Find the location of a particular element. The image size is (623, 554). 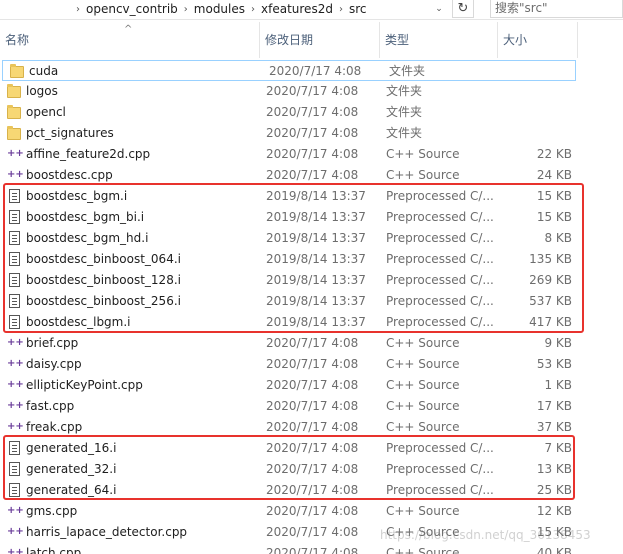

file-name: cuda is located at coordinates (44, 71).